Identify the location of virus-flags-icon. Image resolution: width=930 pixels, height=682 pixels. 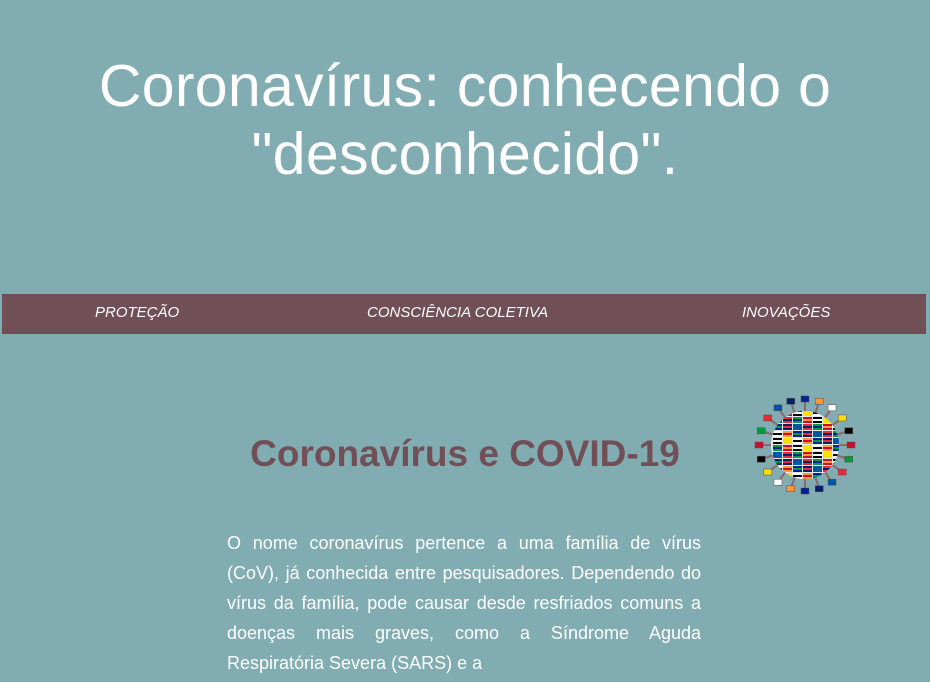
(805, 445).